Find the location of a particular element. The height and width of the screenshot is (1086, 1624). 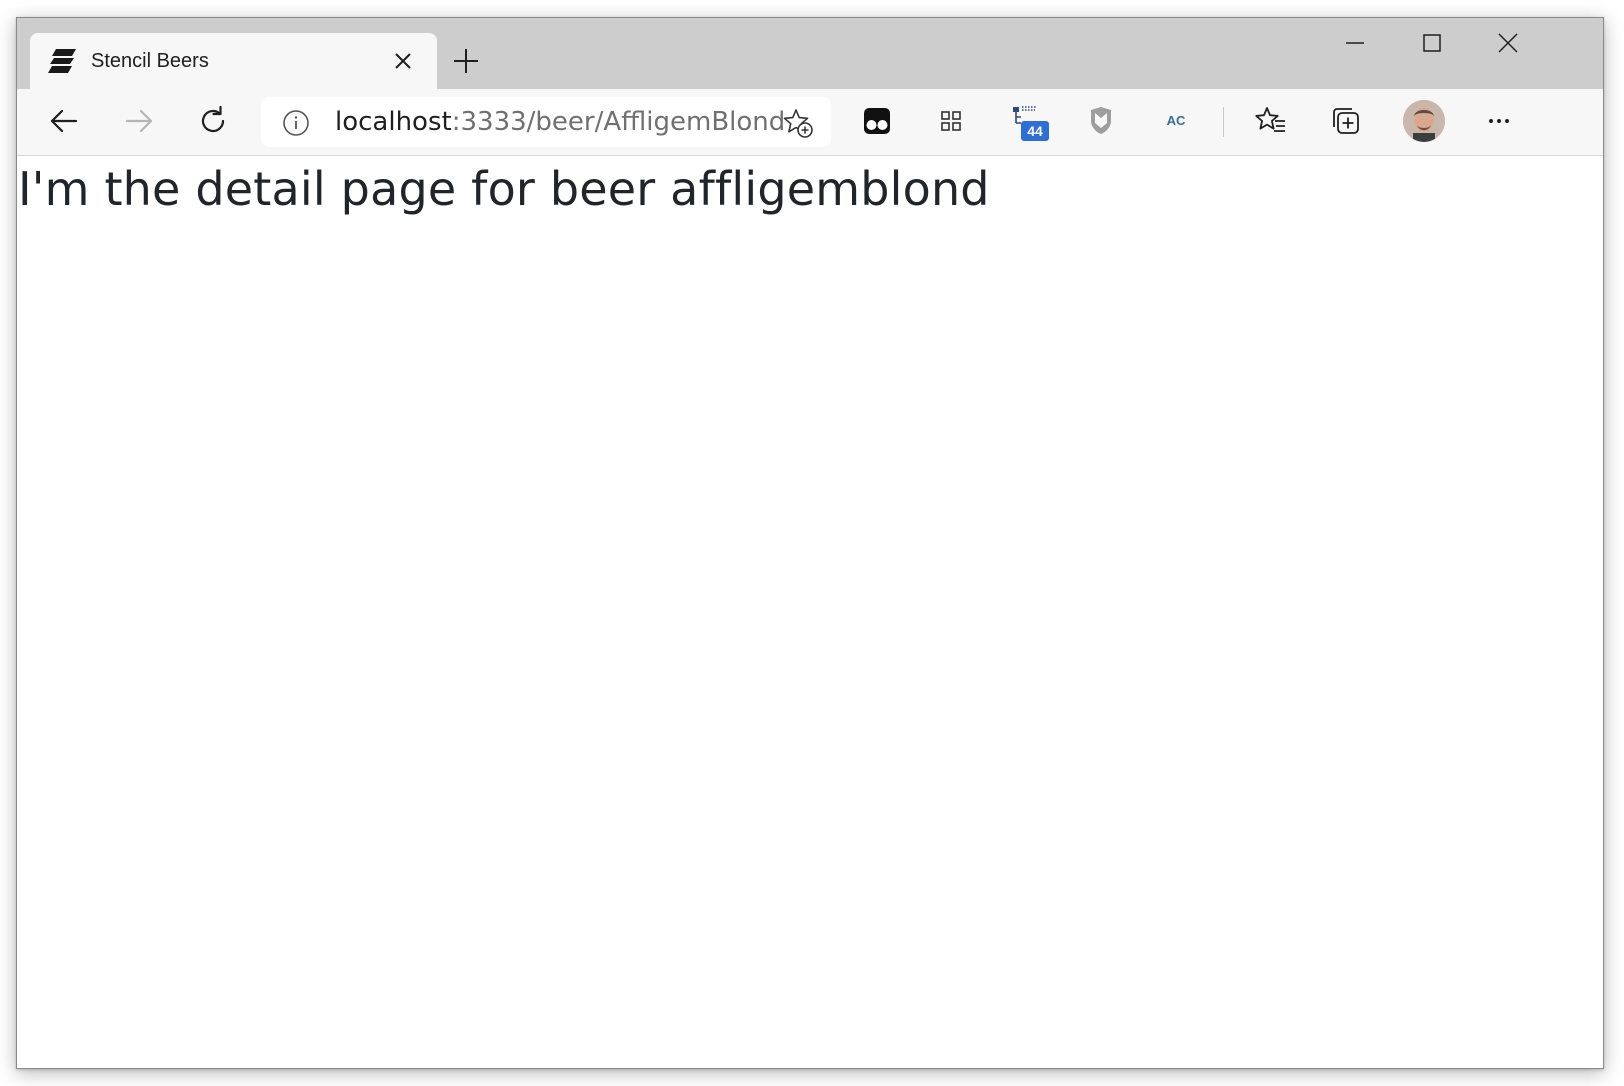

url-path: :3333/beer/AffligemBlond is located at coordinates (618, 122).